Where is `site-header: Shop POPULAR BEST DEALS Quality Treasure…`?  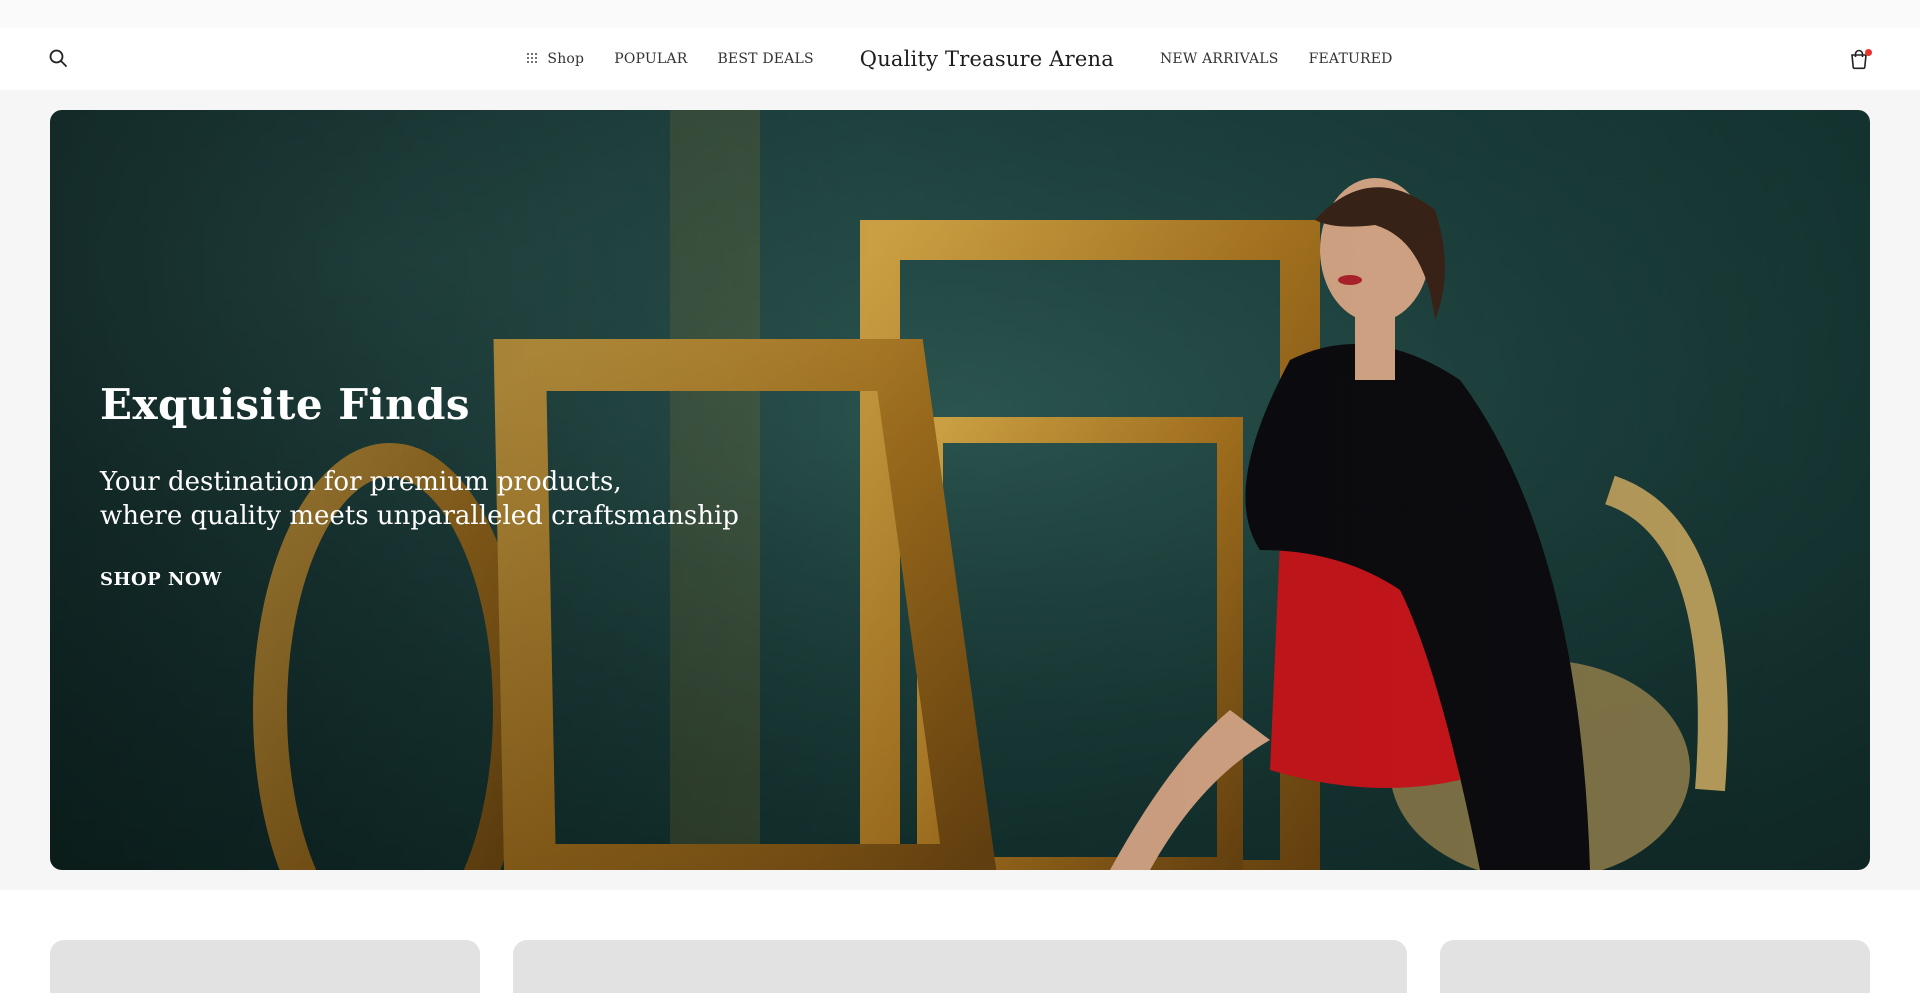 site-header: Shop POPULAR BEST DEALS Quality Treasure… is located at coordinates (960, 59).